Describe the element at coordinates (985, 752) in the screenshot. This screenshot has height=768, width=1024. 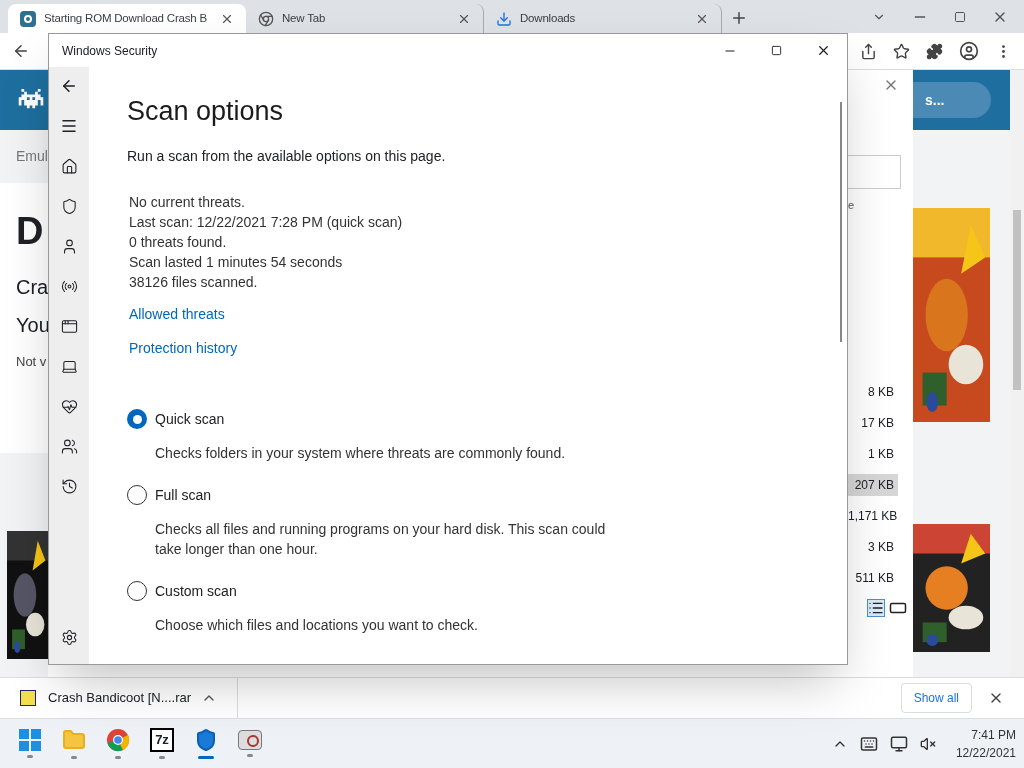
I see `clock-date: 12/22/2021` at that location.